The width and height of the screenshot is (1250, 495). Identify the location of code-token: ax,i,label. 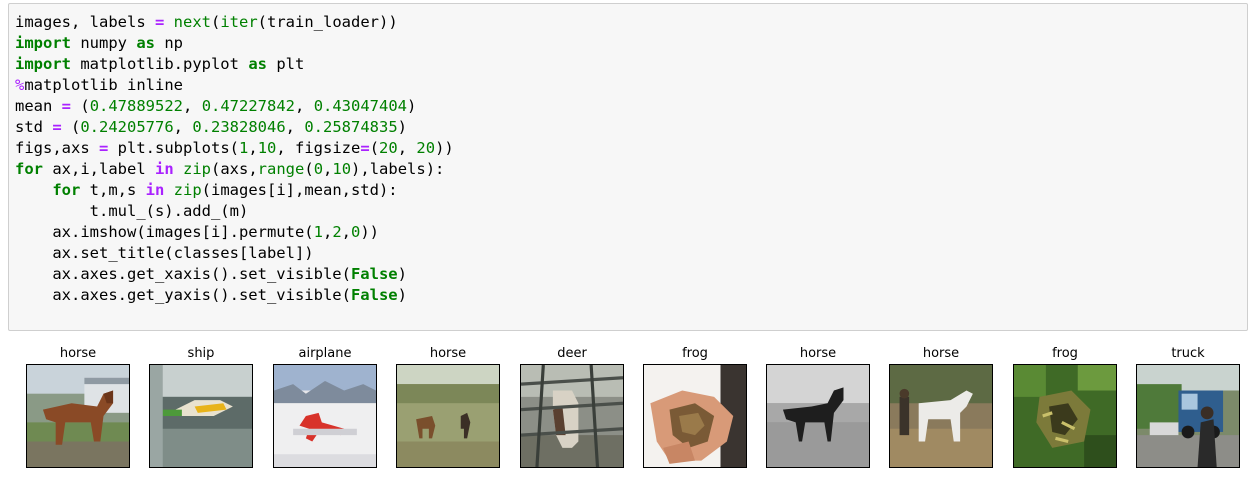
(99, 169).